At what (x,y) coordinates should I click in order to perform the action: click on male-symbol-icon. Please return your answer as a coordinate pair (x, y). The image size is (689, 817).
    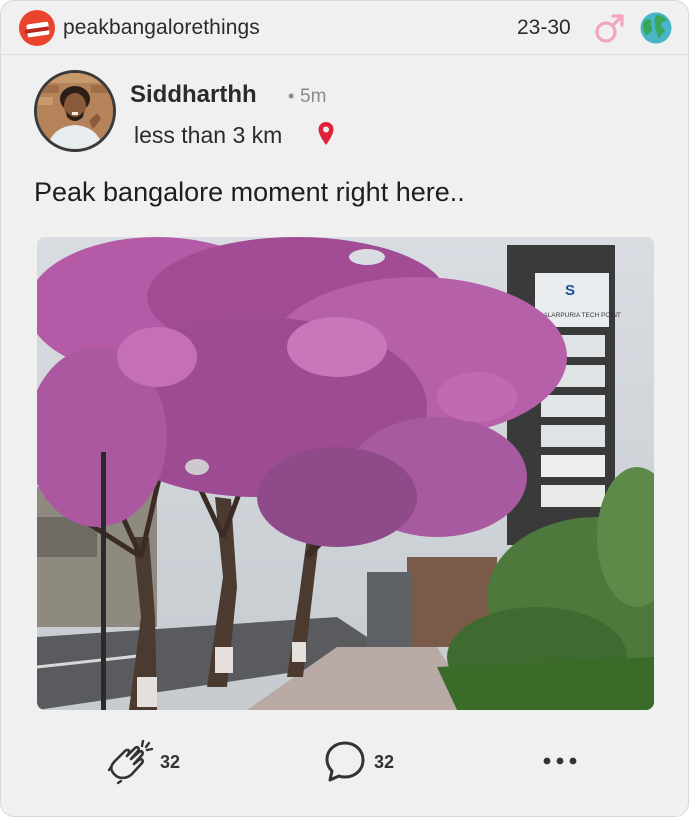
    Looking at the image, I should click on (609, 28).